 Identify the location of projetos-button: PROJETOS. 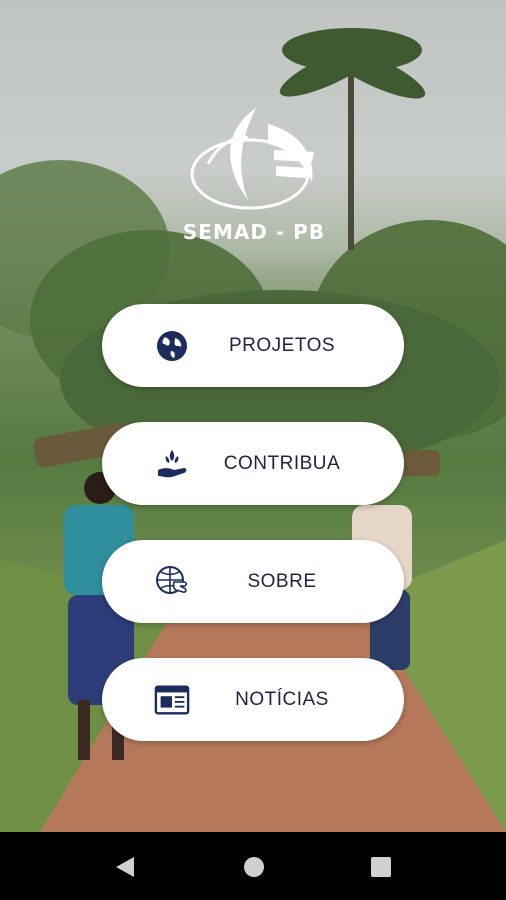
(253, 345).